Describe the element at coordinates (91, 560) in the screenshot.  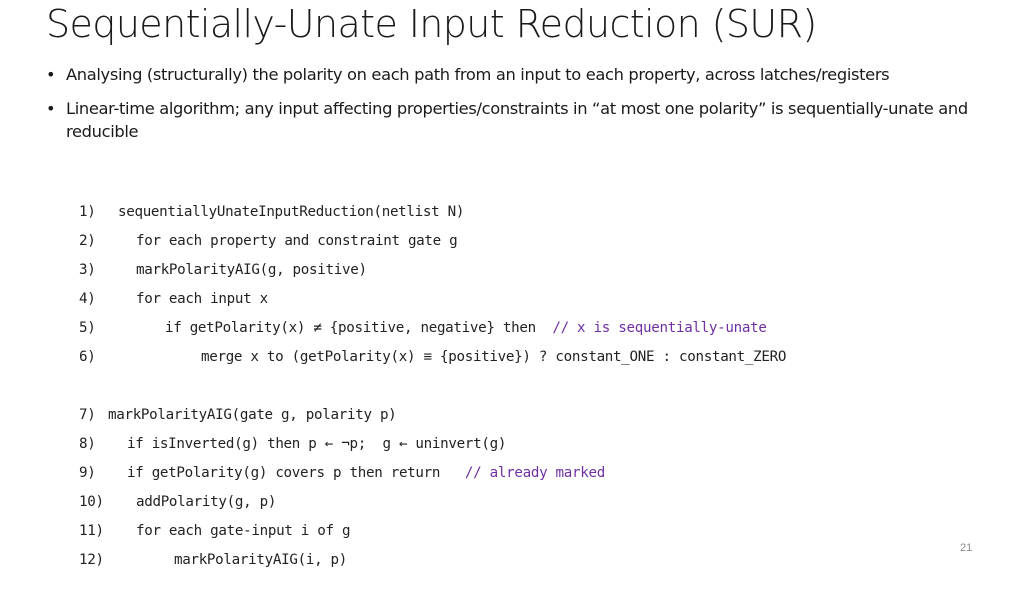
I see `line-number: 12)` at that location.